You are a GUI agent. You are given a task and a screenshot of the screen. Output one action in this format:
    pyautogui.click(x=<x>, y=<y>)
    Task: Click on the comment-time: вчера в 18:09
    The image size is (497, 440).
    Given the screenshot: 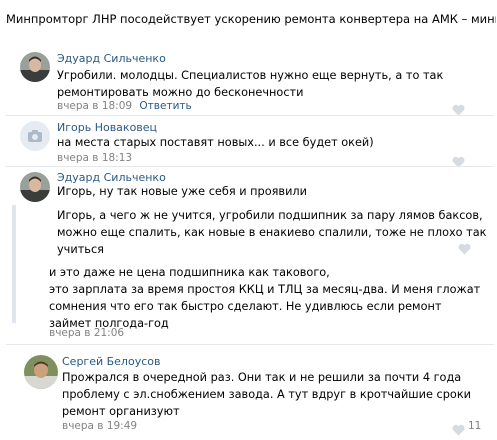 What is the action you would take?
    pyautogui.click(x=94, y=106)
    